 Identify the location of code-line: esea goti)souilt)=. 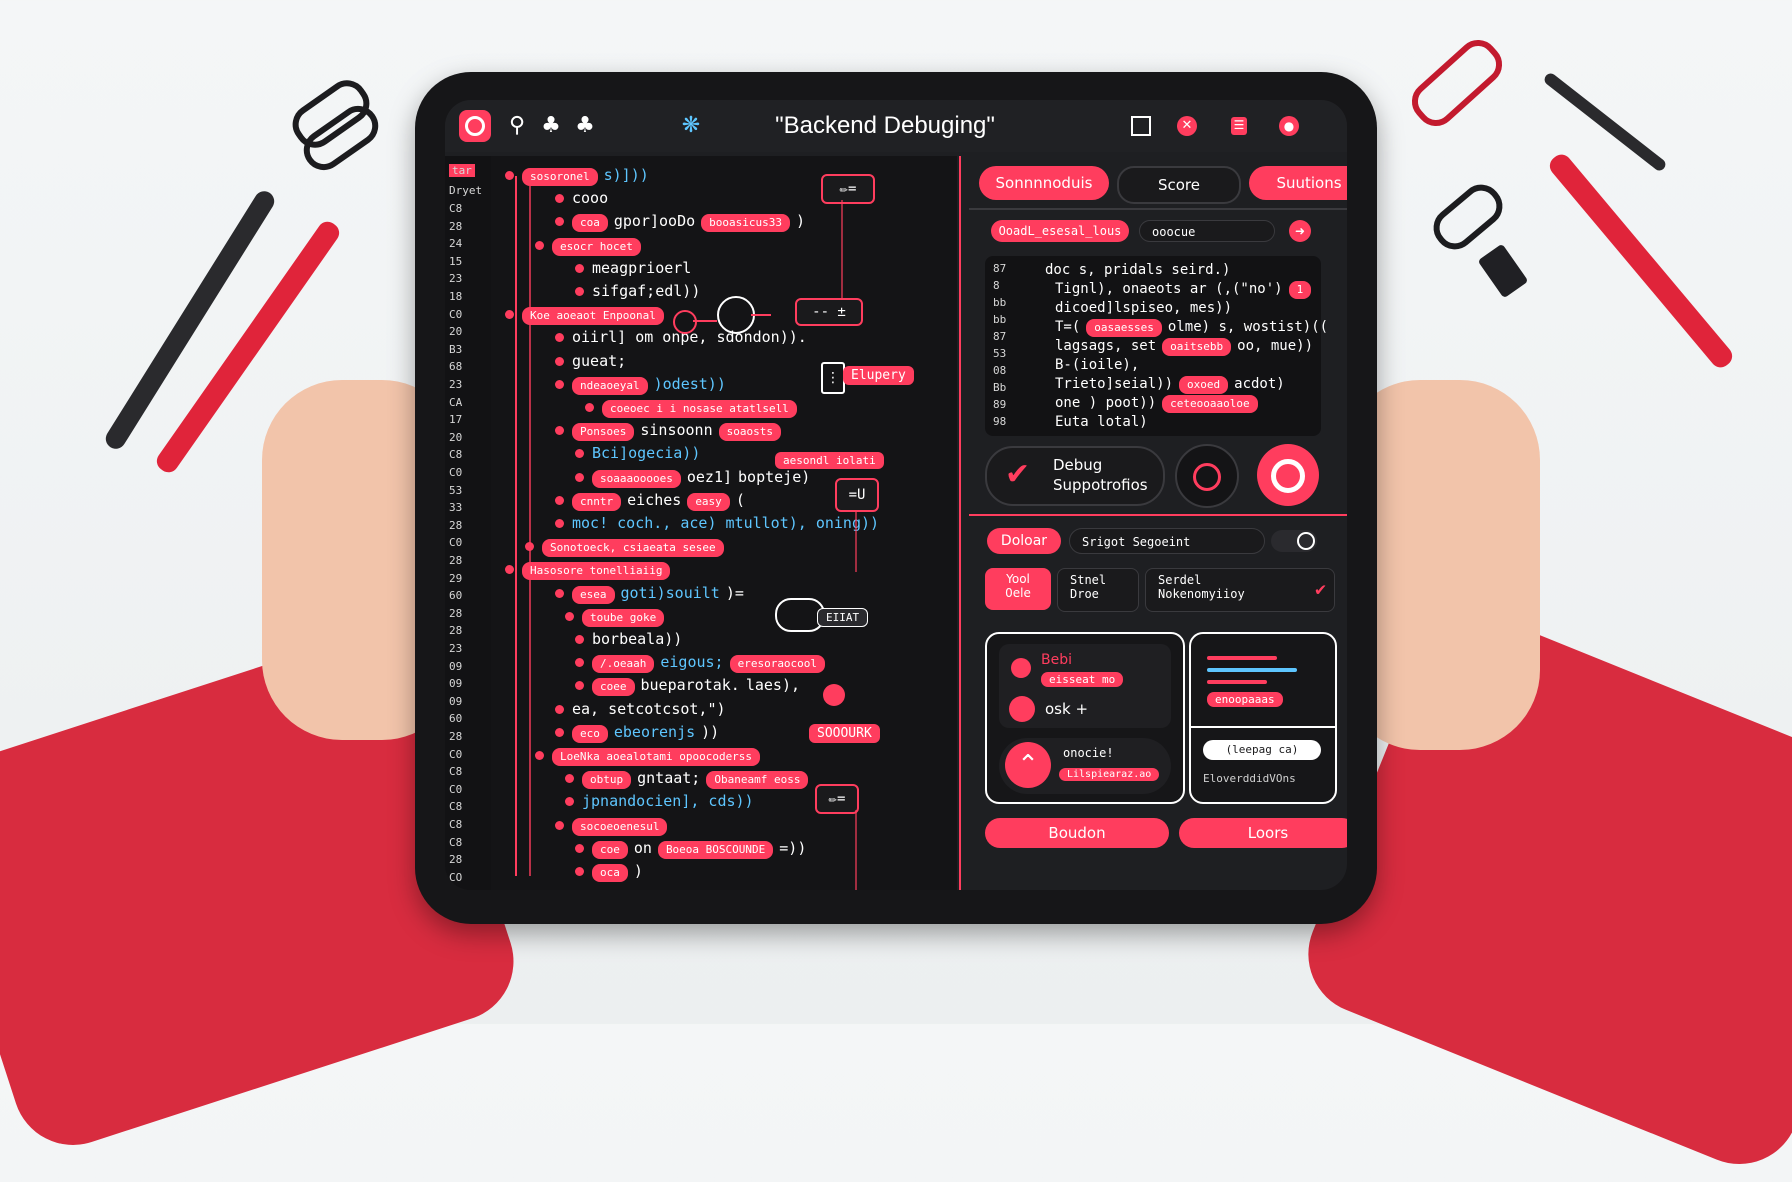
(652, 594).